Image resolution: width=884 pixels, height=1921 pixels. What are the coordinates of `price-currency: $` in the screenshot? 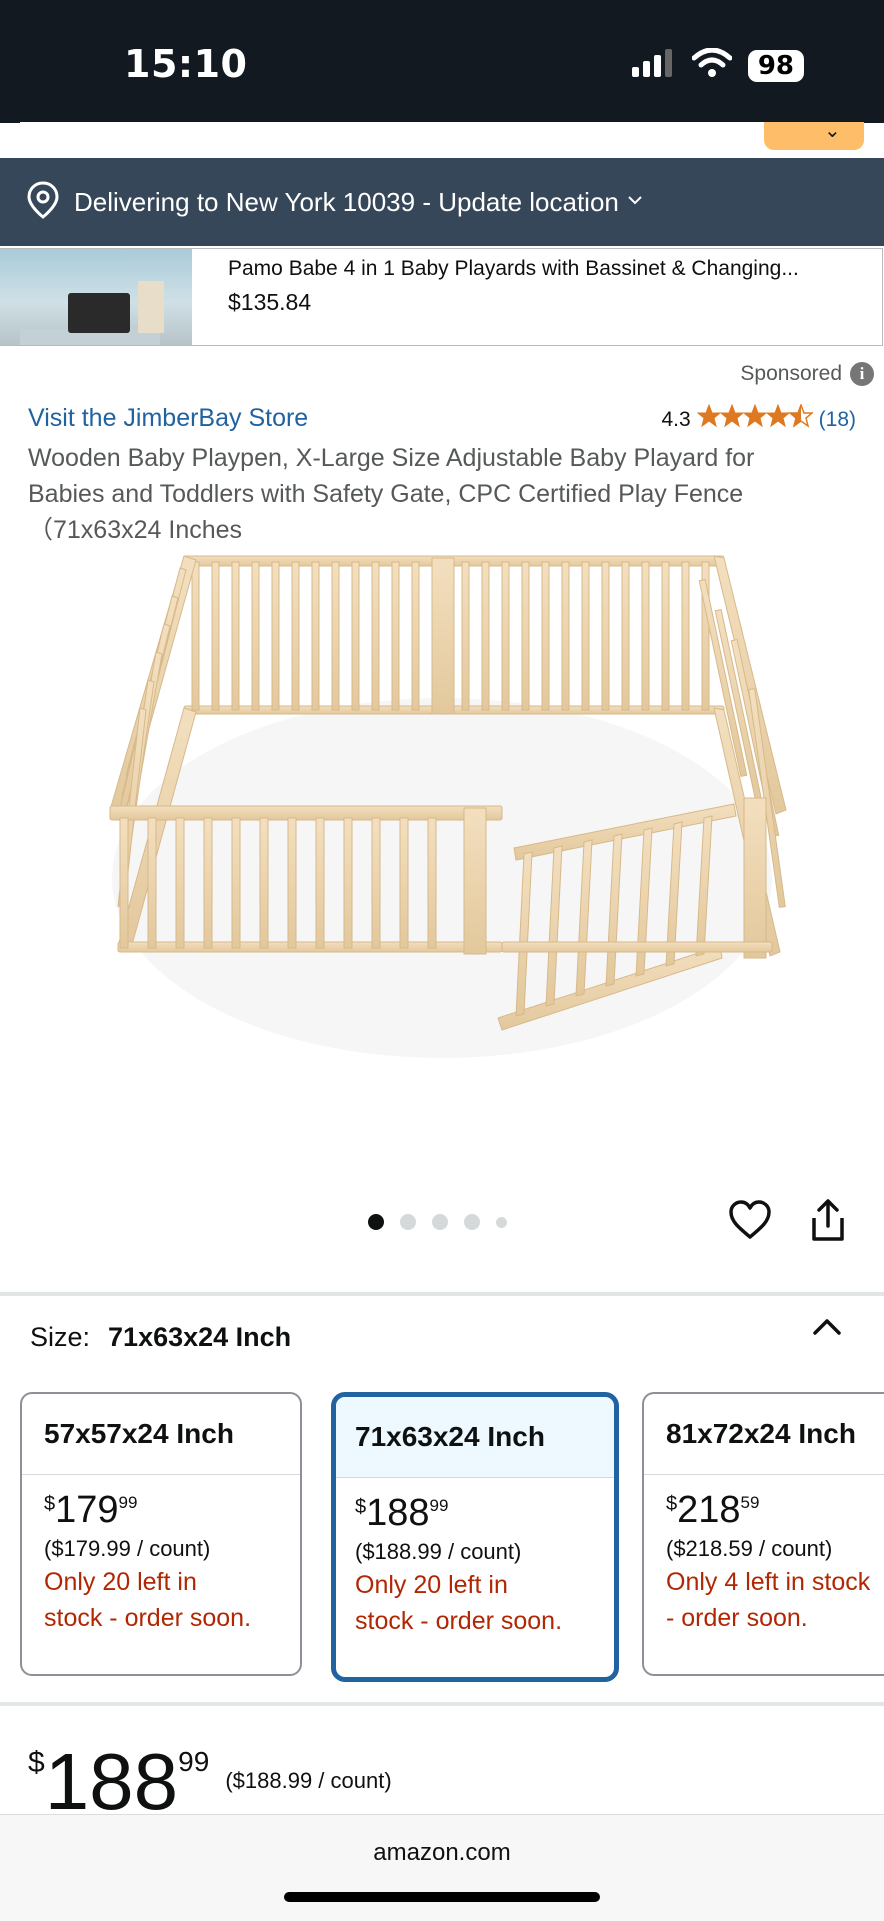 It's located at (36, 1762).